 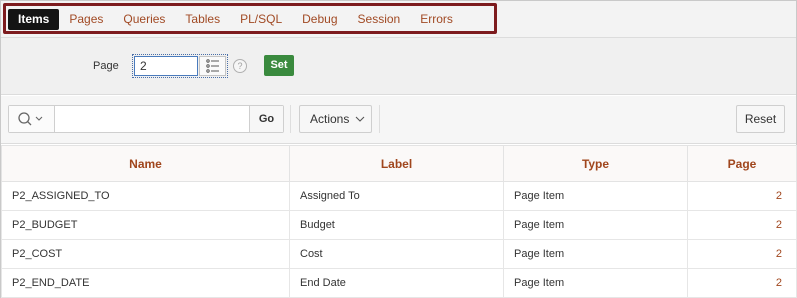 I want to click on table-row: P2_BUDGET Budget Page Item 2, so click(x=399, y=225).